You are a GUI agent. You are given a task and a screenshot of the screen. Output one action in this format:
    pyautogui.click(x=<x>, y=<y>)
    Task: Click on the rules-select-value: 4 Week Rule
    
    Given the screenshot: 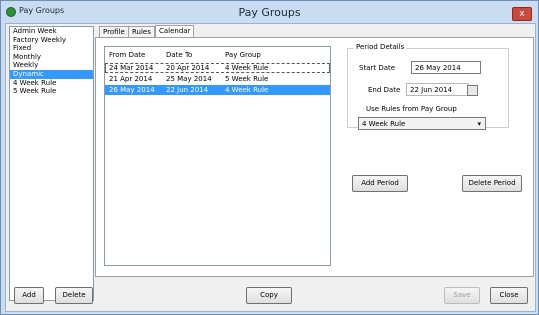 What is the action you would take?
    pyautogui.click(x=384, y=124)
    